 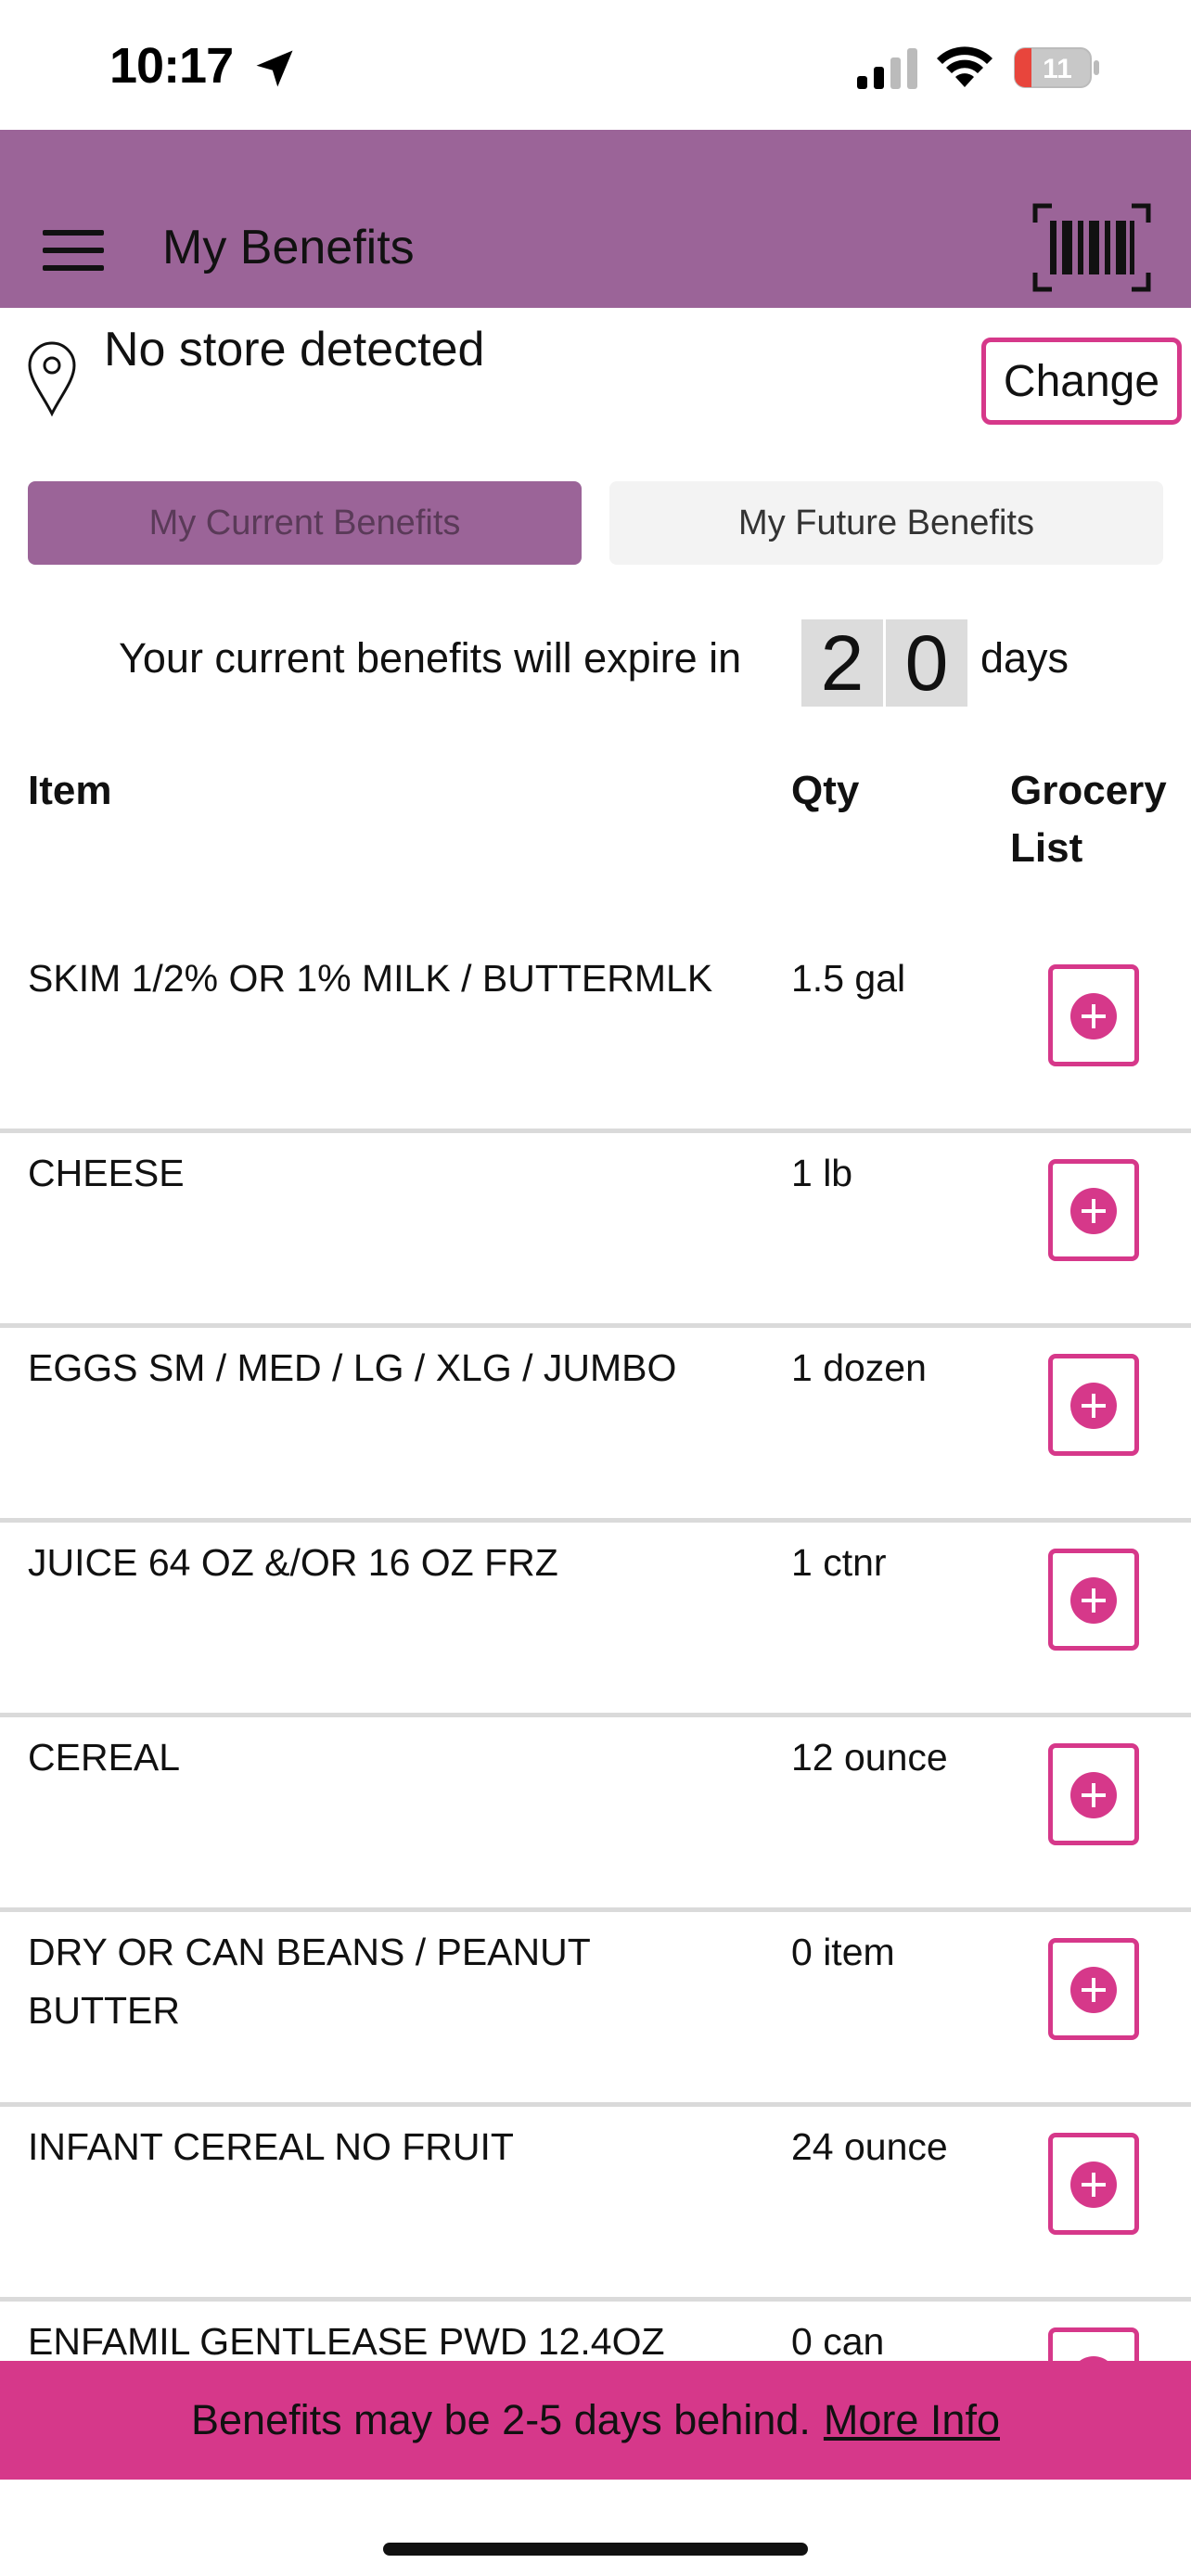 I want to click on status-bar: 10:17 11, so click(x=595, y=65).